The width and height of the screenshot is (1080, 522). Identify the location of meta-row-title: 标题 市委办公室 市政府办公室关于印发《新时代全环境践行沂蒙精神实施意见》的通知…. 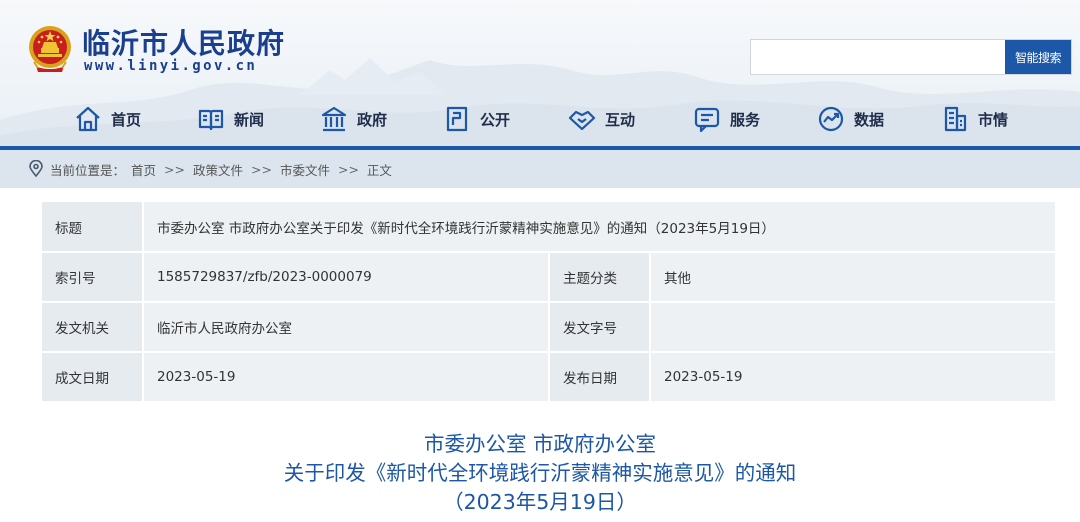
(548, 227).